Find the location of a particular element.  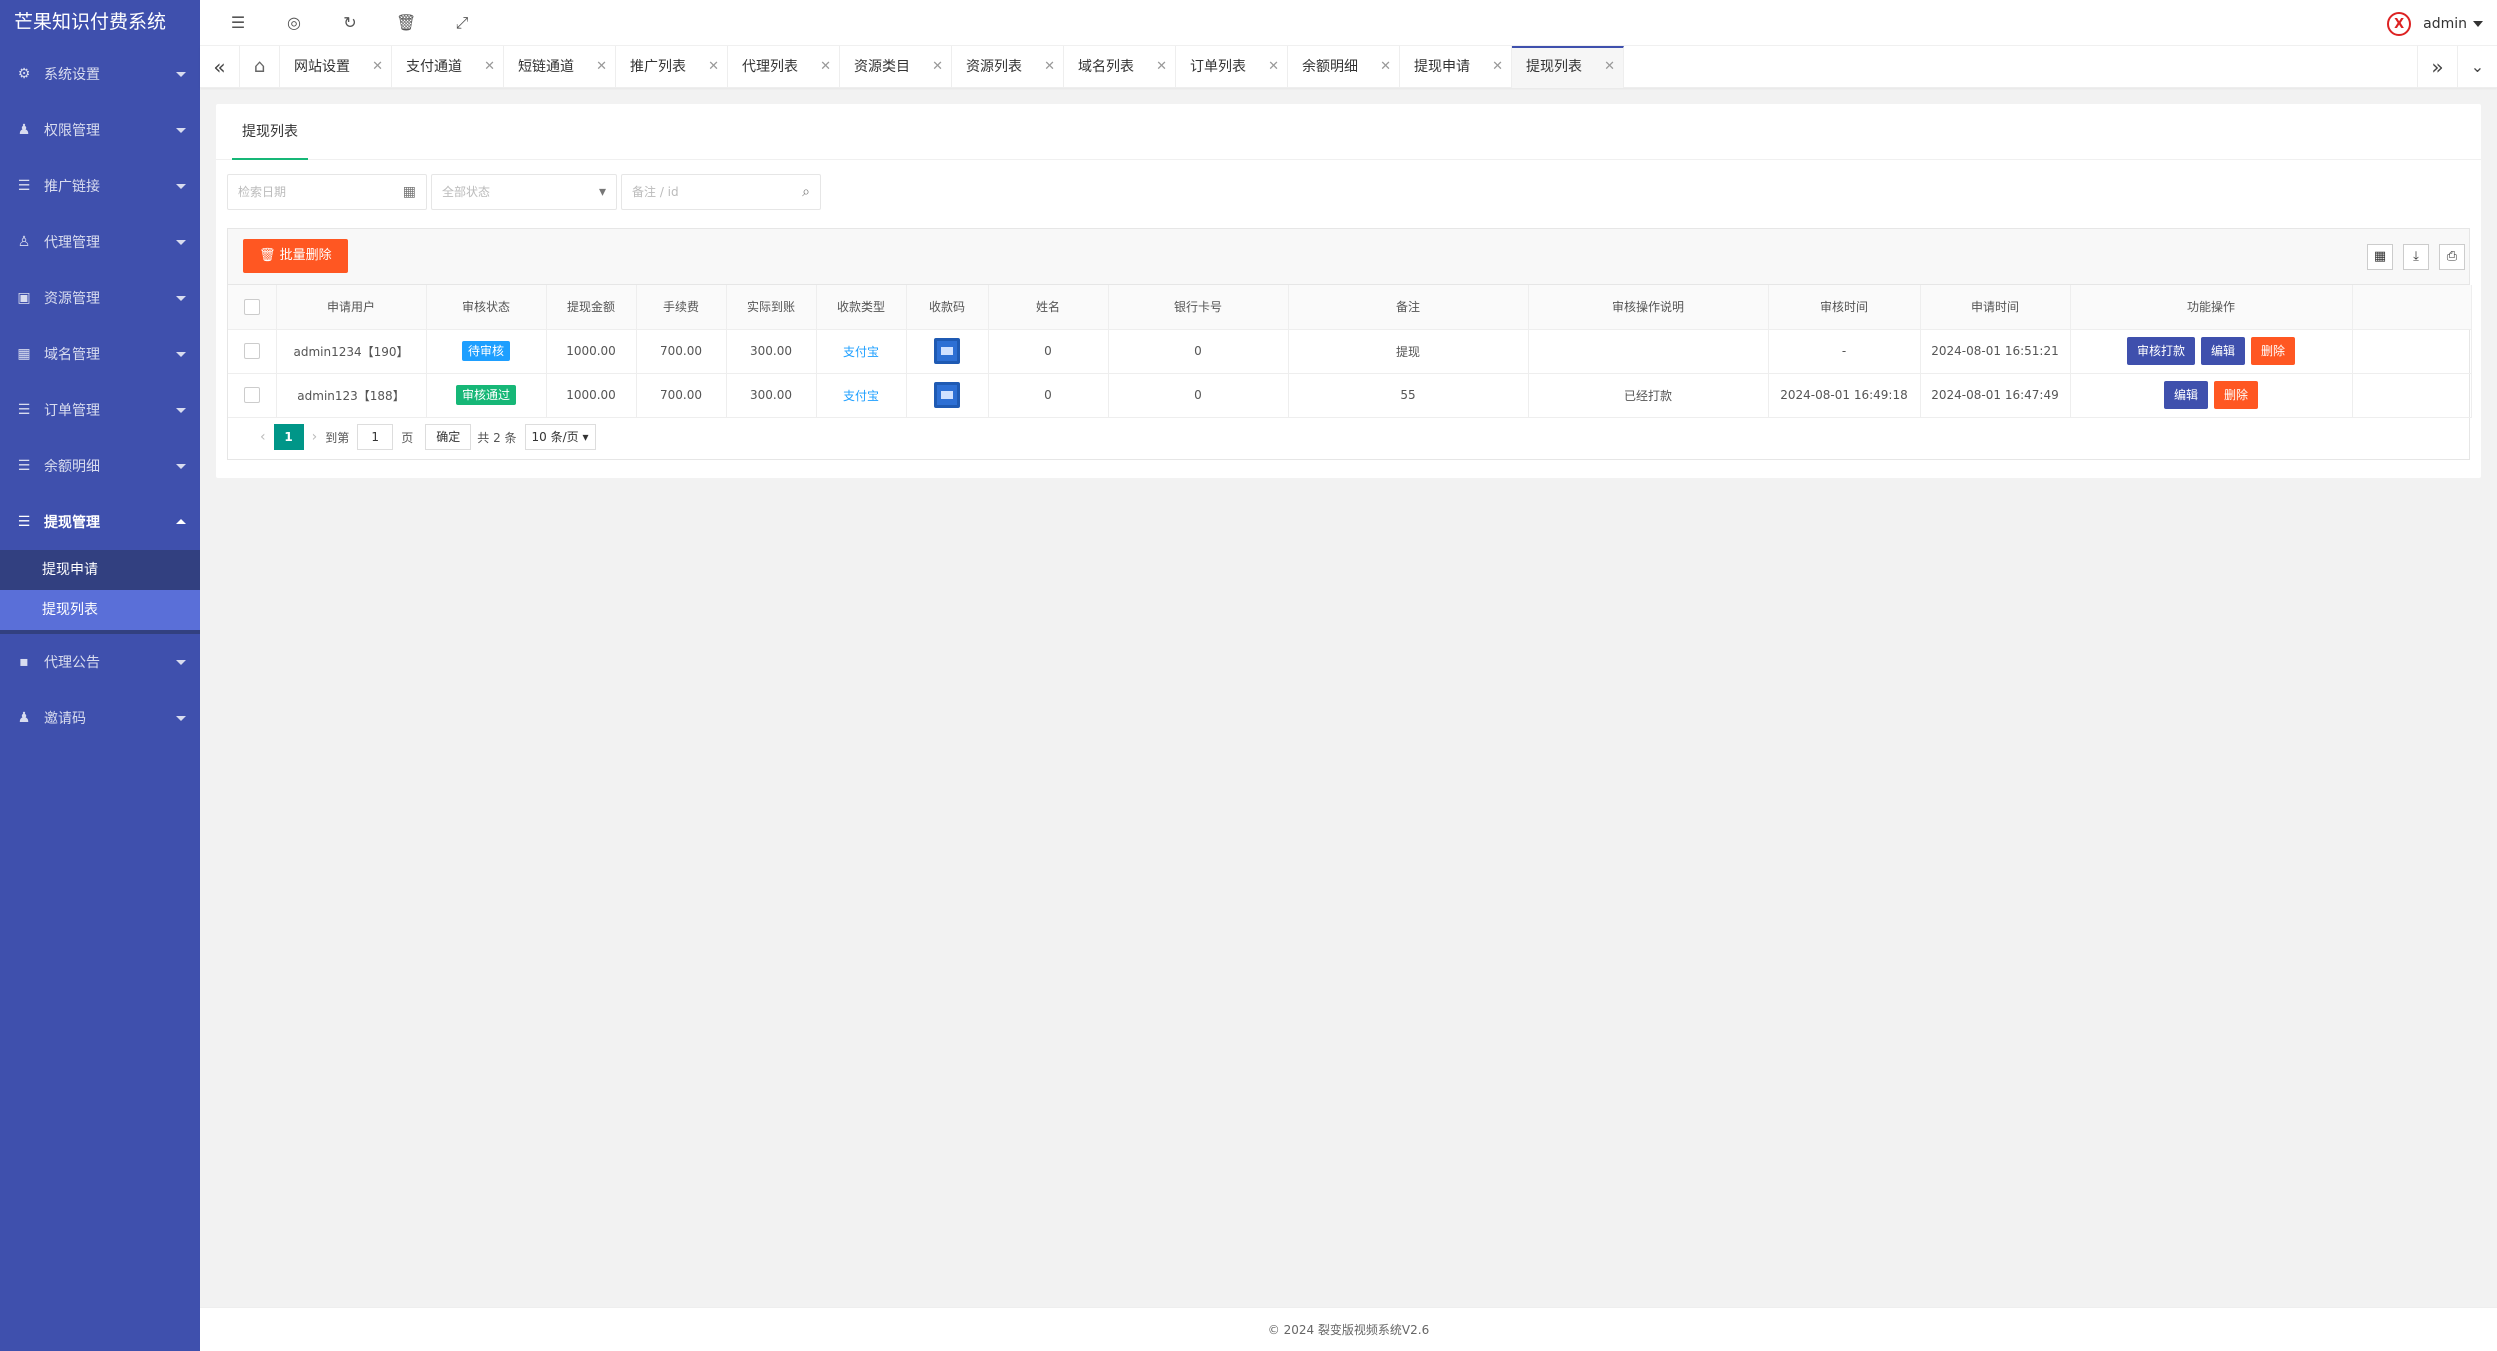

prev-page-icon: ‹ is located at coordinates (263, 437).